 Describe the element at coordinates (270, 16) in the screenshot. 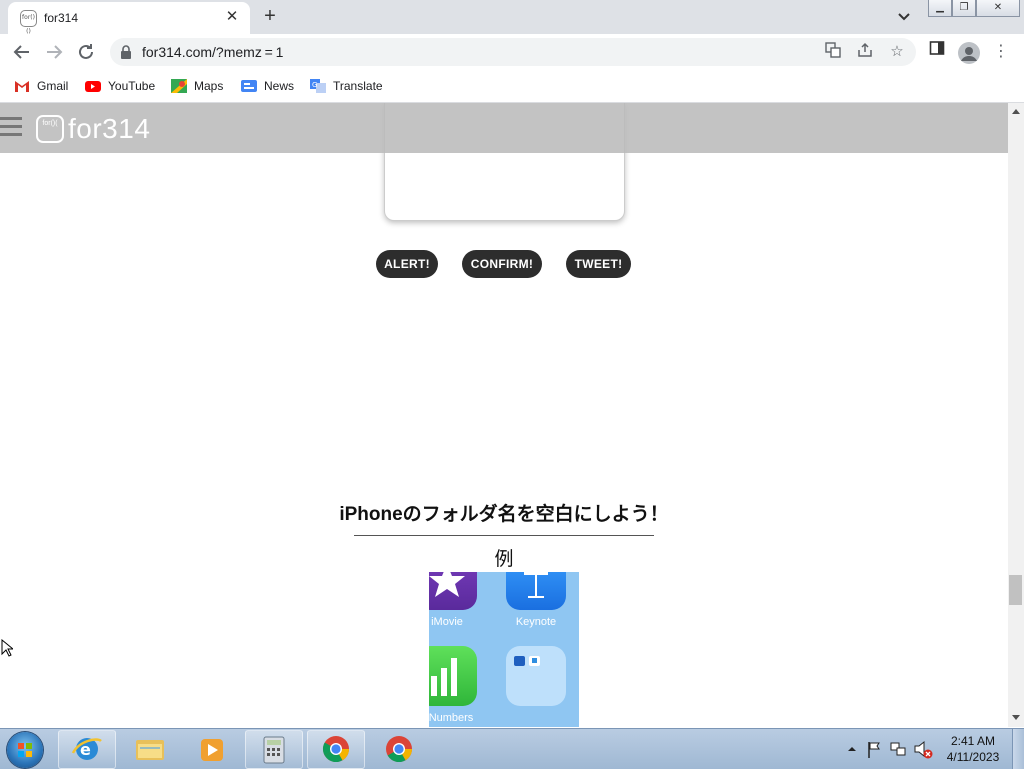

I see `new-tab-button: +` at that location.